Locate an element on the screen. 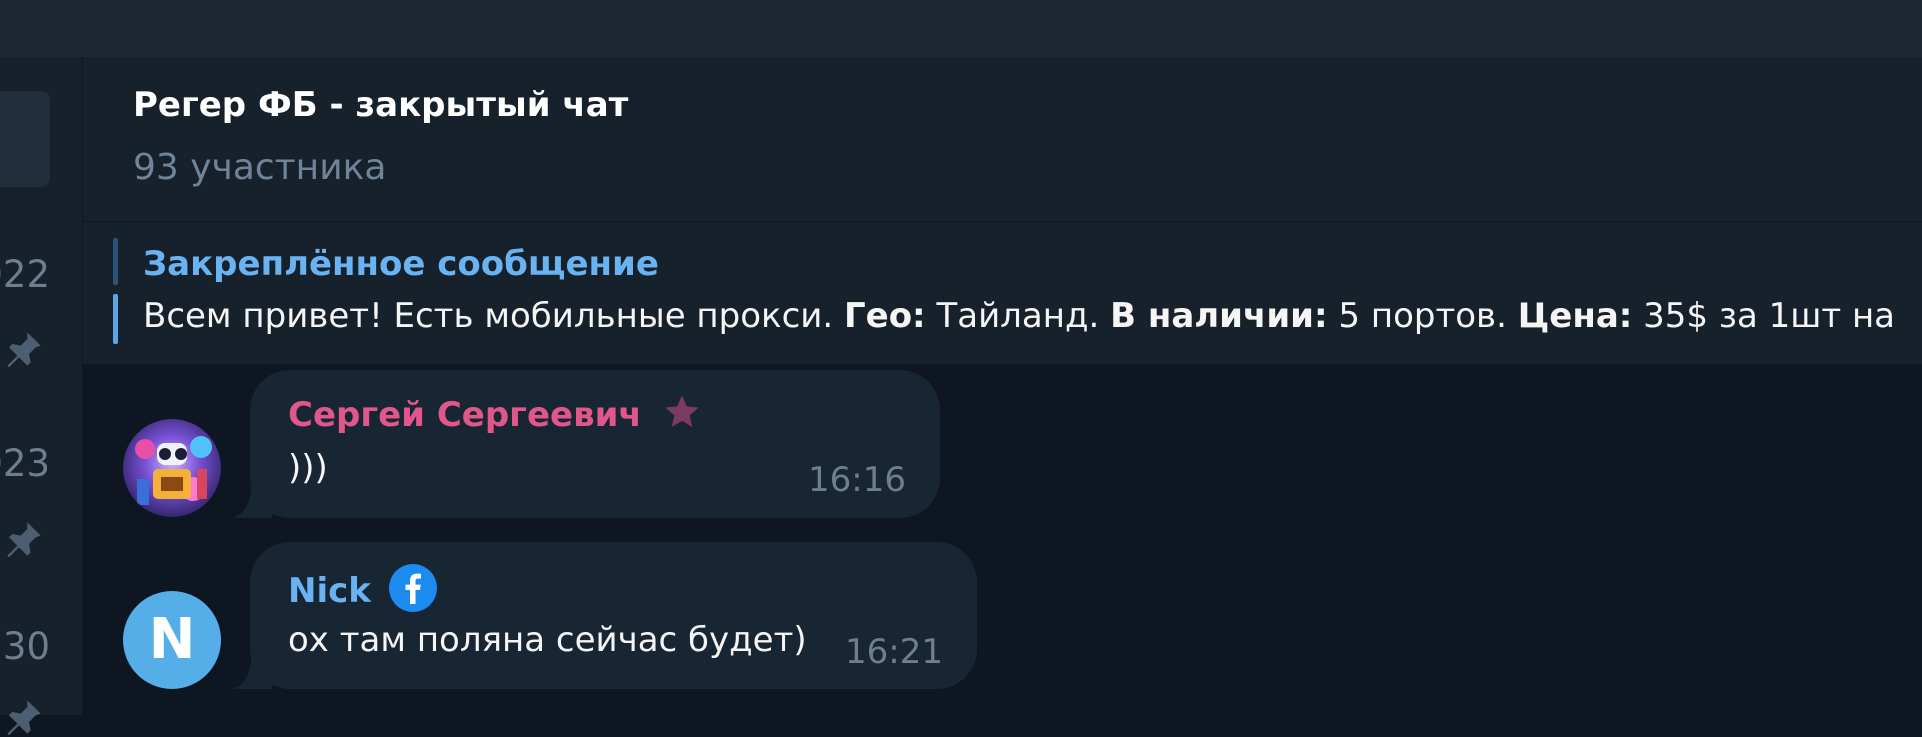 Image resolution: width=1922 pixels, height=737 pixels. chat-list-item-date: 023 is located at coordinates (25, 463).